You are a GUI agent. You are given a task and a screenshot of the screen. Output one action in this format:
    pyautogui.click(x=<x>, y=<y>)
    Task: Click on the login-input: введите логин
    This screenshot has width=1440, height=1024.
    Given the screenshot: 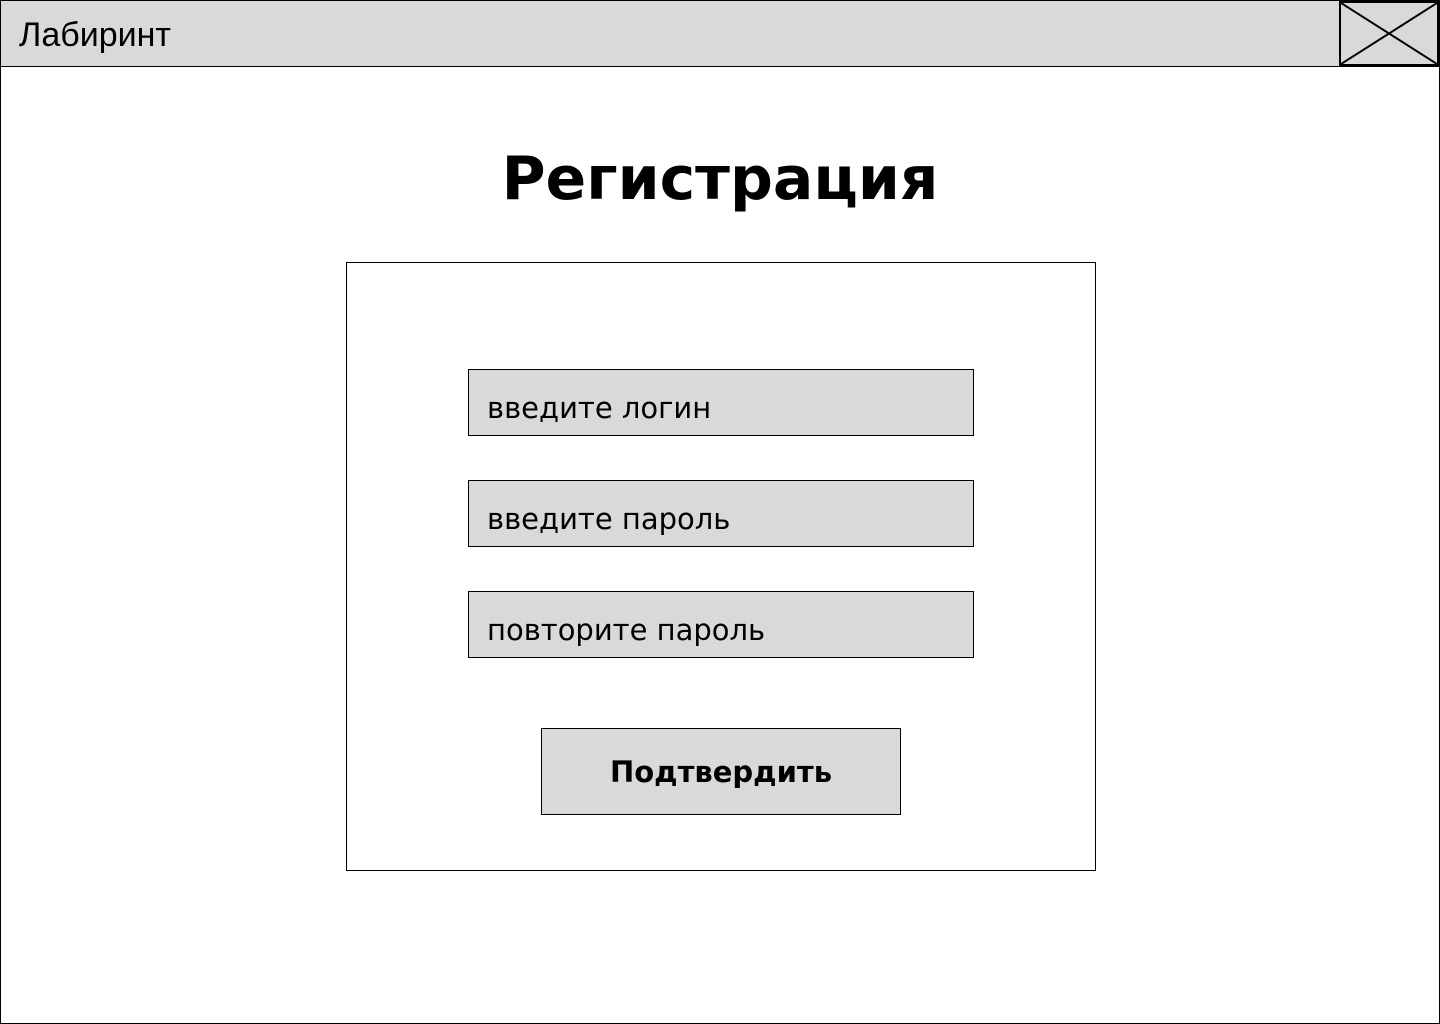 What is the action you would take?
    pyautogui.click(x=721, y=402)
    